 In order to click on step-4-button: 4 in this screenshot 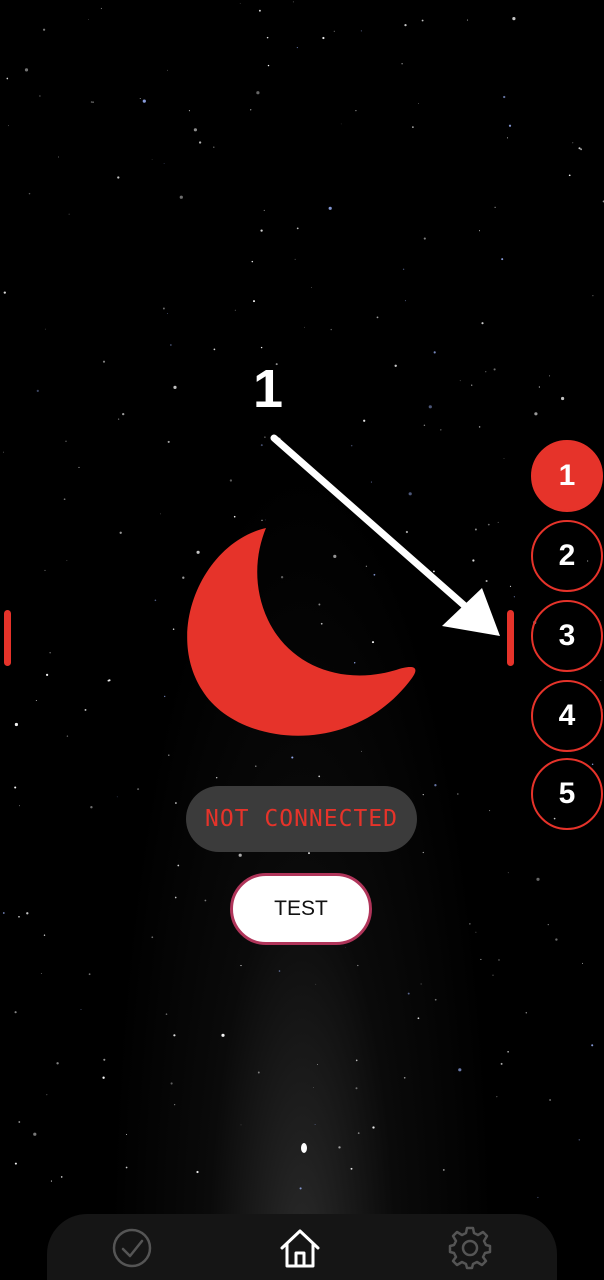, I will do `click(567, 716)`.